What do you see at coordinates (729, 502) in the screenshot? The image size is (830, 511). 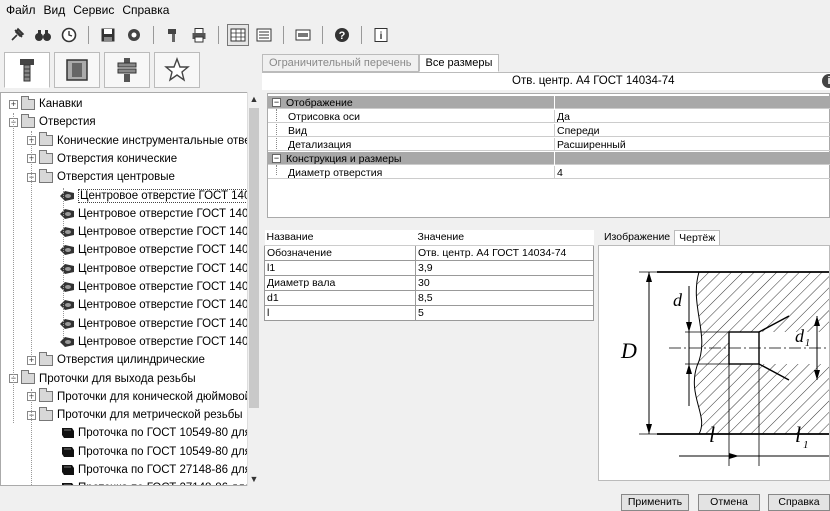 I see `cancel-button: Отмена` at bounding box center [729, 502].